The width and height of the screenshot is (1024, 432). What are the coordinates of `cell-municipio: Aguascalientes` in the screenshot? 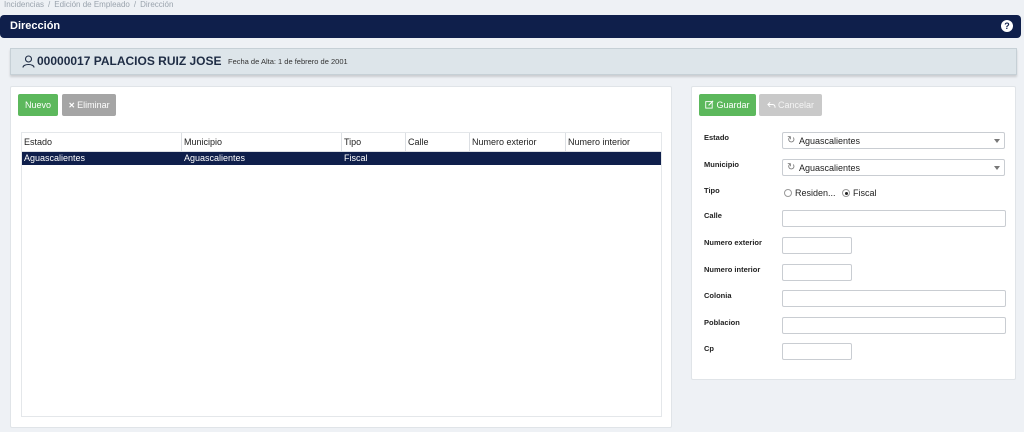 It's located at (215, 158).